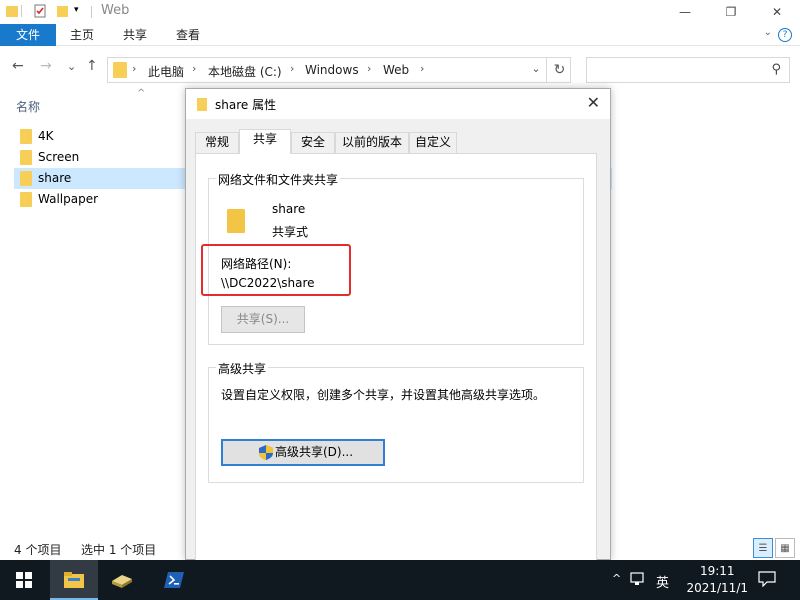 The height and width of the screenshot is (600, 800). Describe the element at coordinates (396, 70) in the screenshot. I see `breadcrumb-web: Web` at that location.